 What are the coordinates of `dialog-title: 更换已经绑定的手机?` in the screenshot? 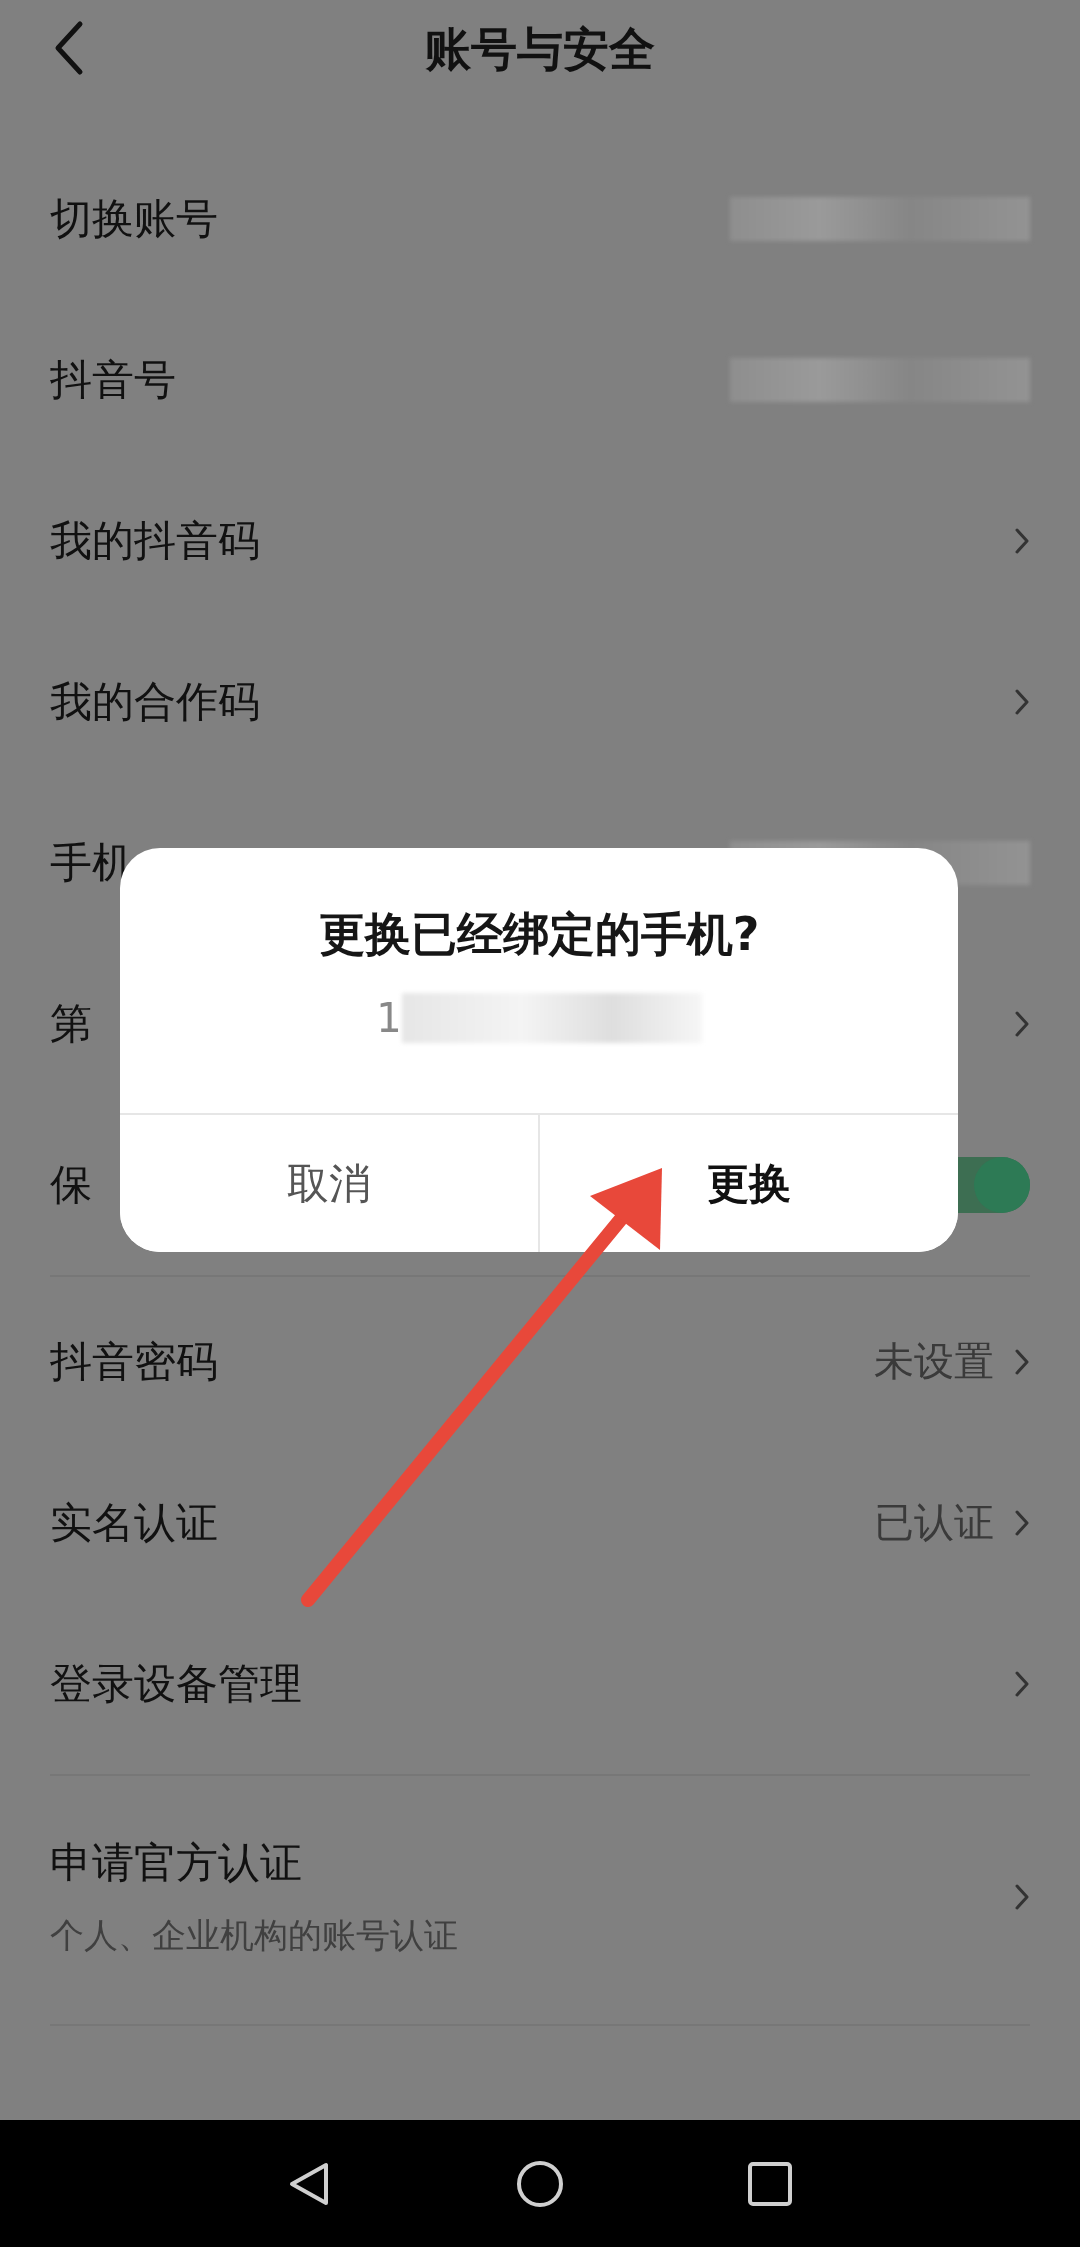 It's located at (539, 934).